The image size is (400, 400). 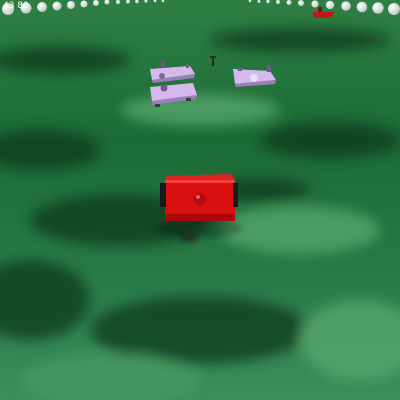 What do you see at coordinates (323, 15) in the screenshot?
I see `player-car-icon` at bounding box center [323, 15].